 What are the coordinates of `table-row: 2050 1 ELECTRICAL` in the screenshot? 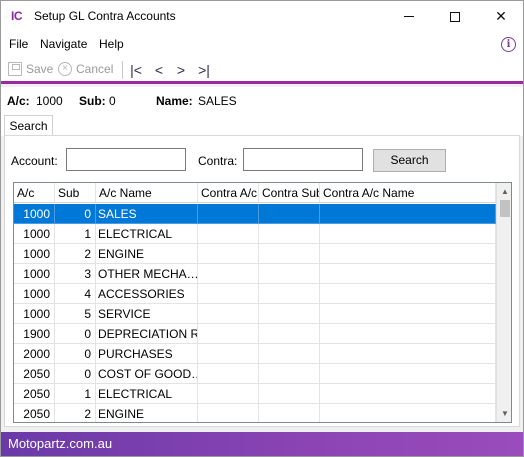 It's located at (255, 394).